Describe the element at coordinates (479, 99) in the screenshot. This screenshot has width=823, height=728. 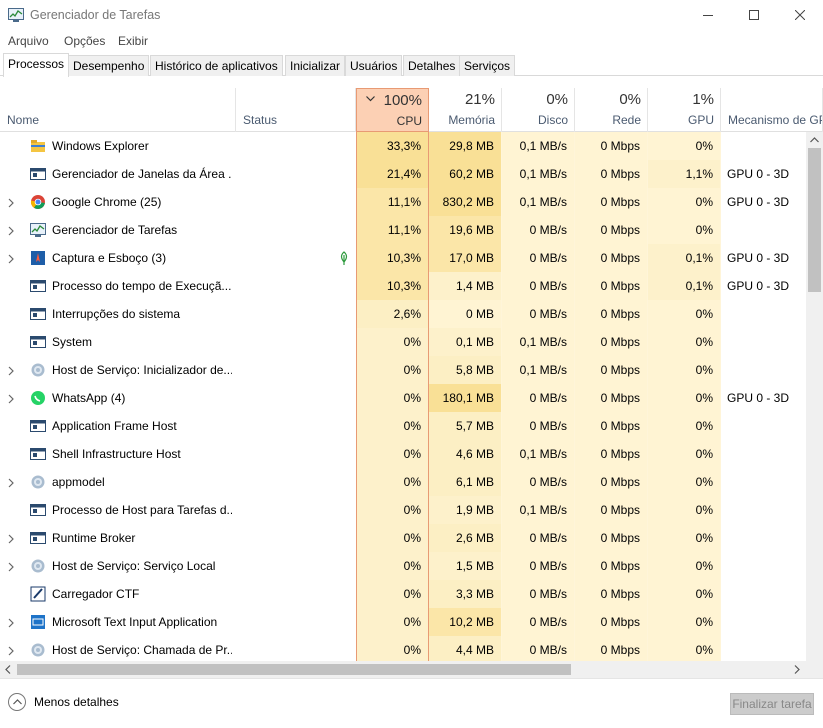
I see `memory-total: 21%` at that location.